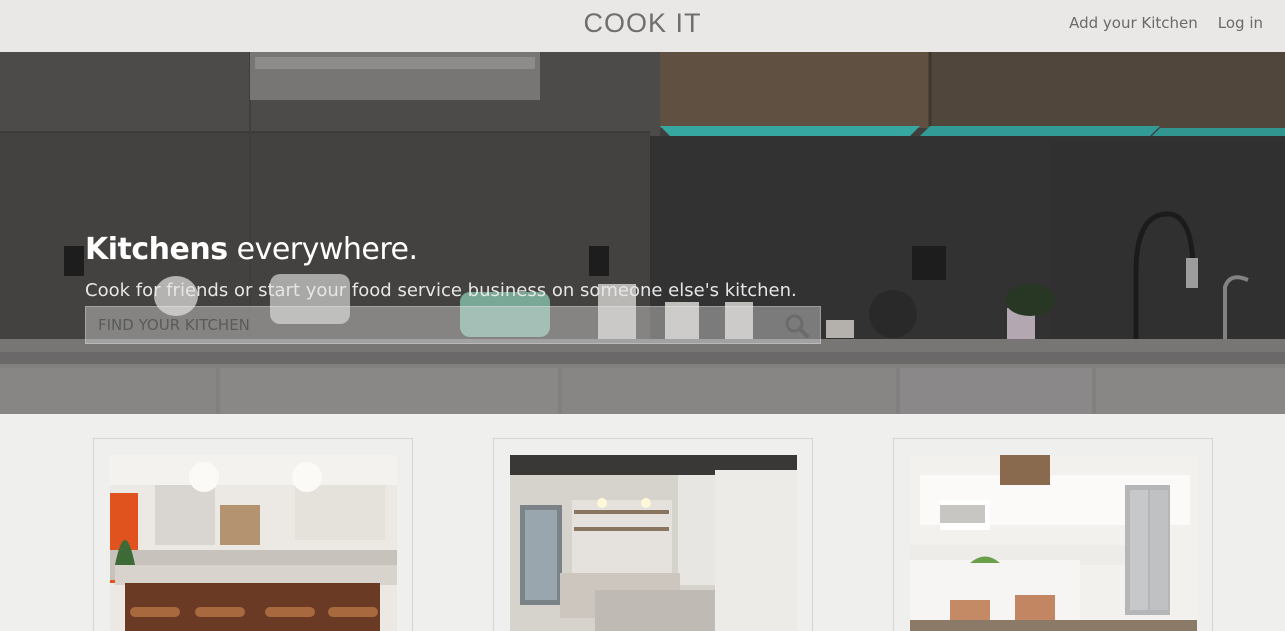  Describe the element at coordinates (797, 326) in the screenshot. I see `magnifier-icon` at that location.